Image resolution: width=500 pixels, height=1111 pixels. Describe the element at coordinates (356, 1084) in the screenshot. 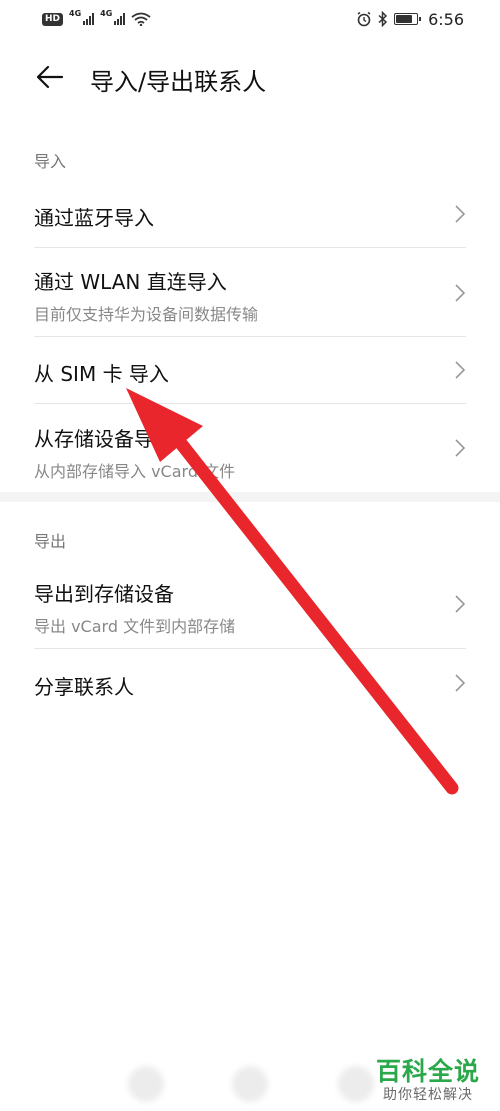

I see `nav-recent-blur` at that location.